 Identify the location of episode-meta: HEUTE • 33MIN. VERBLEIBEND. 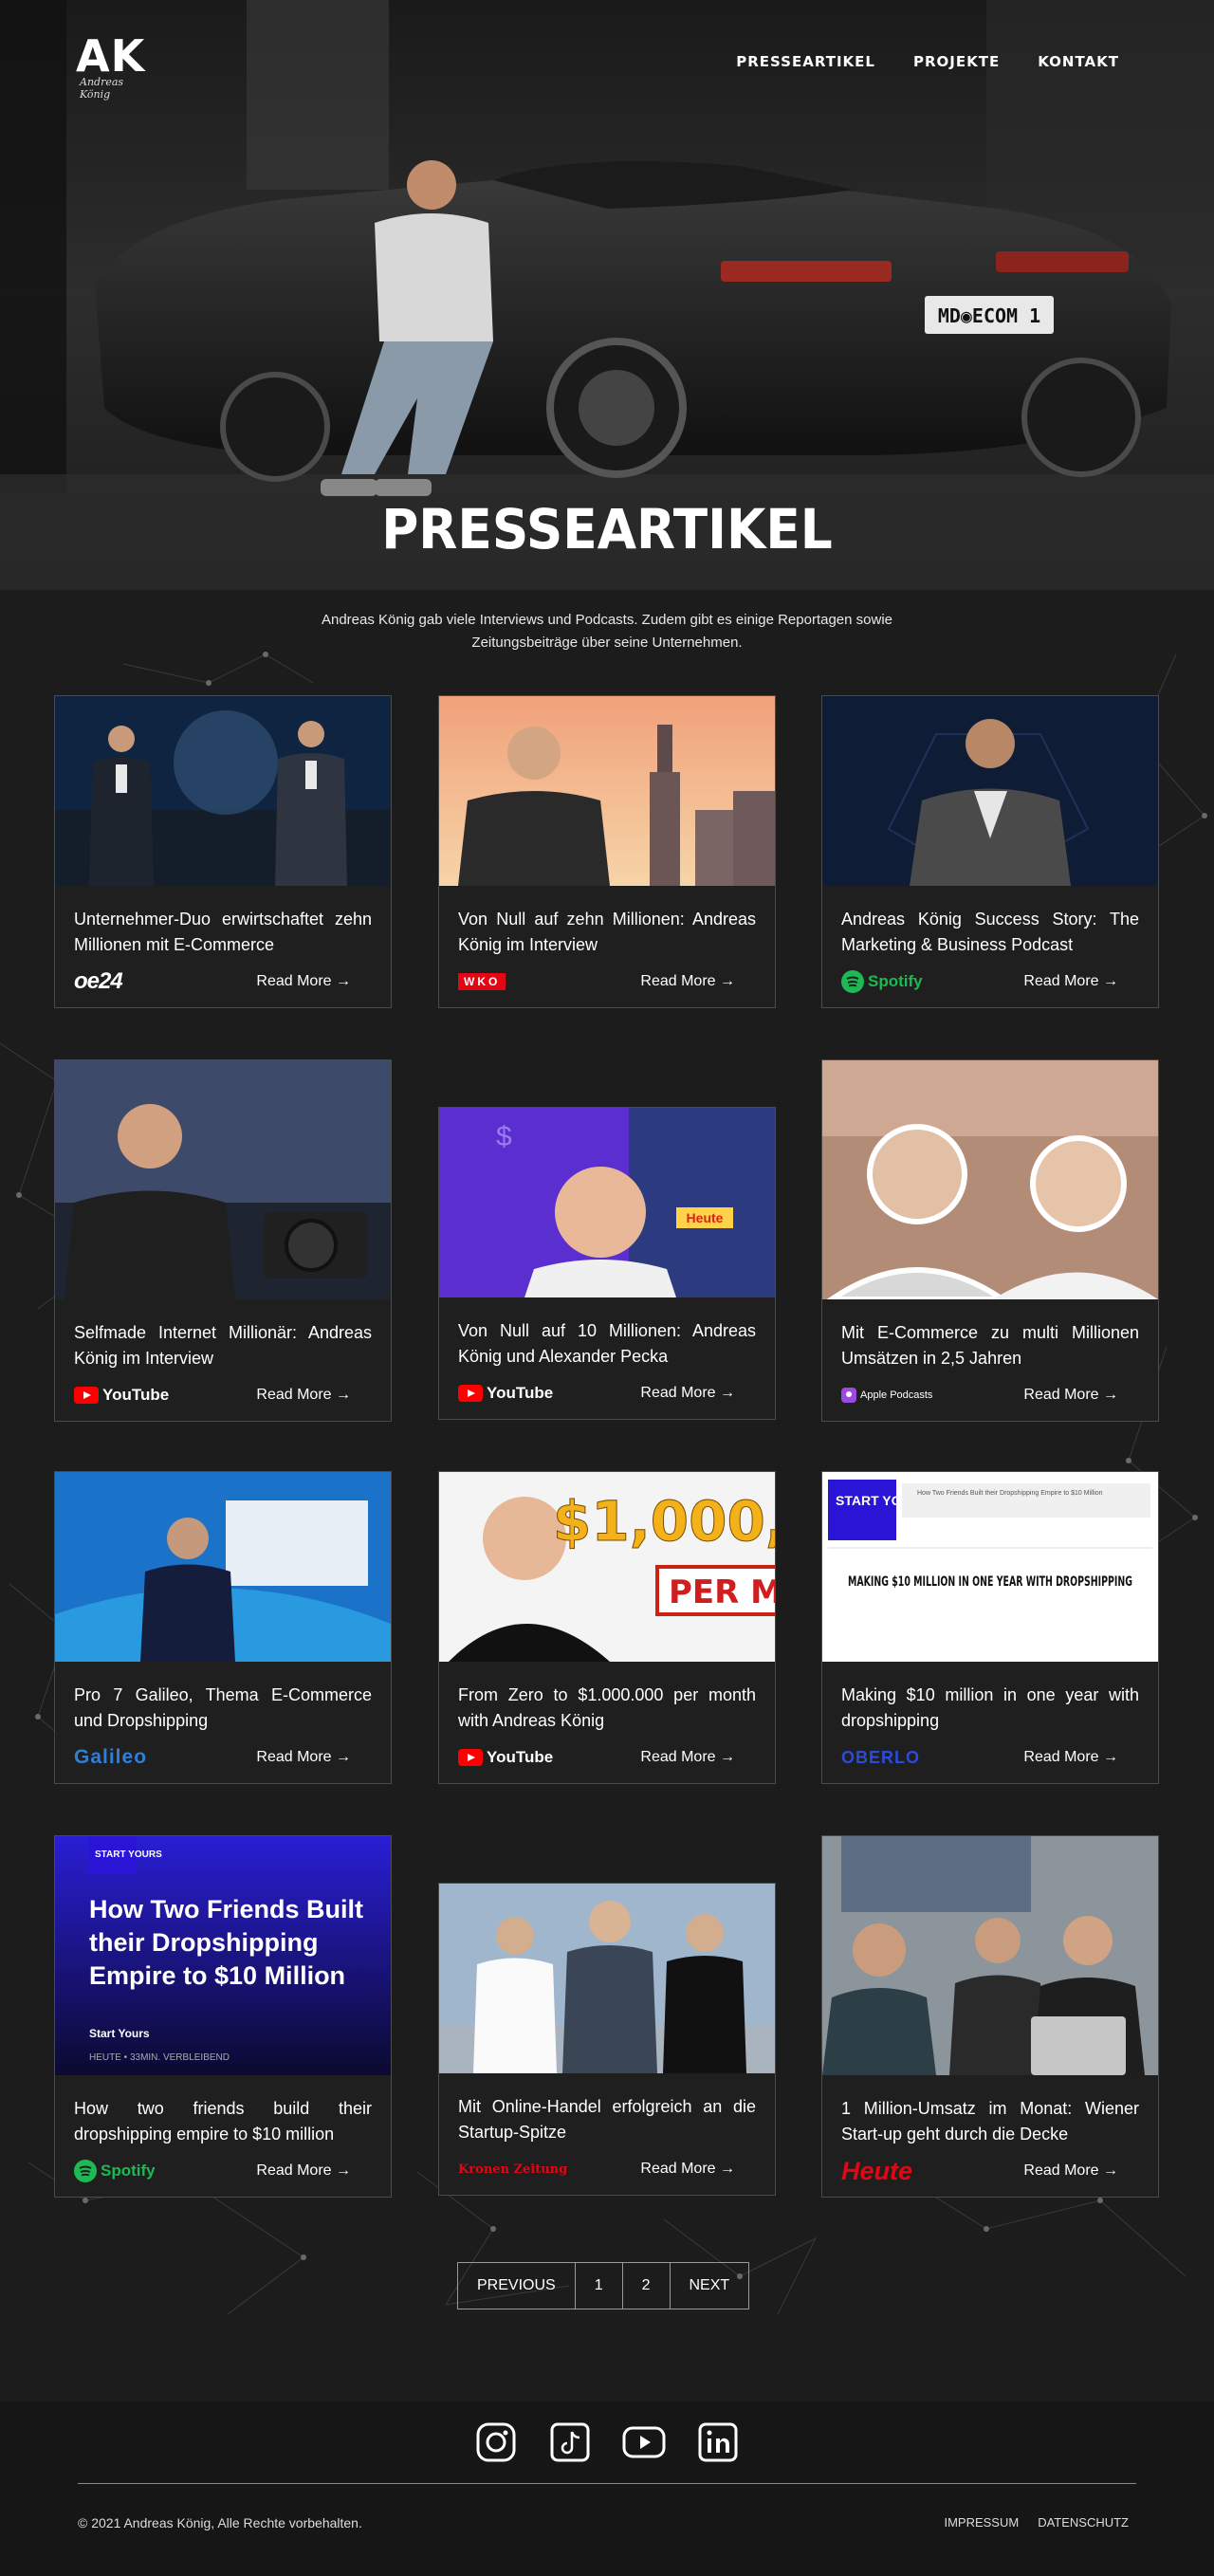
(159, 2057).